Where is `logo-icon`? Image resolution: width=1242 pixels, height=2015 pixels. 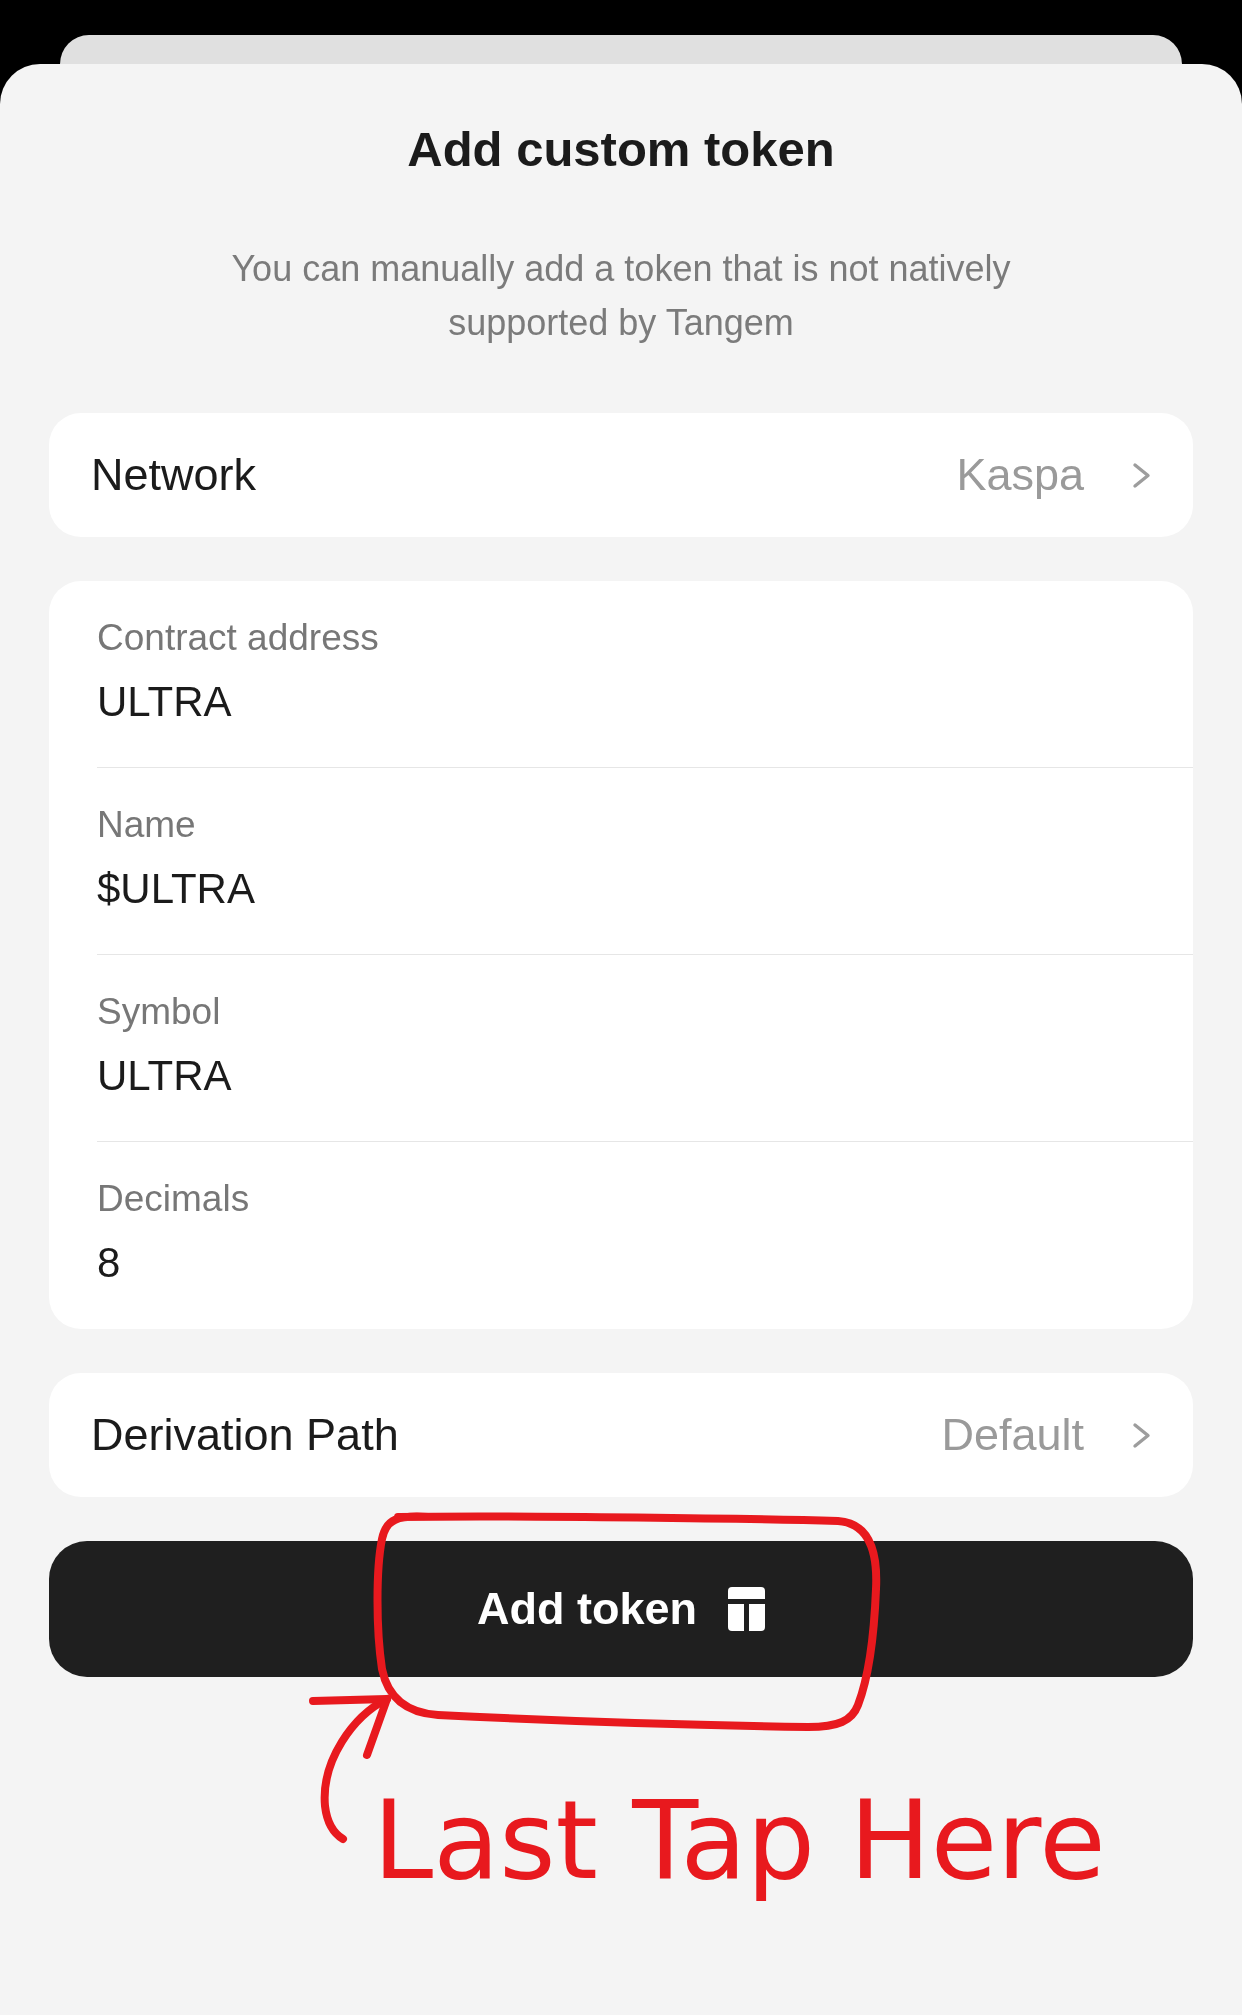 logo-icon is located at coordinates (746, 1609).